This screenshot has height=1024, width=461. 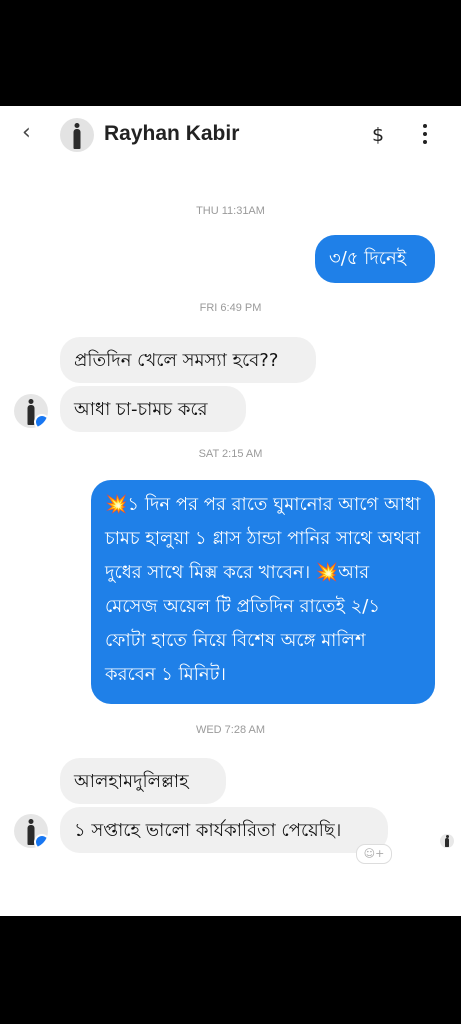 I want to click on incoming-message: আলহামদুলিল্লাহ, so click(x=143, y=781).